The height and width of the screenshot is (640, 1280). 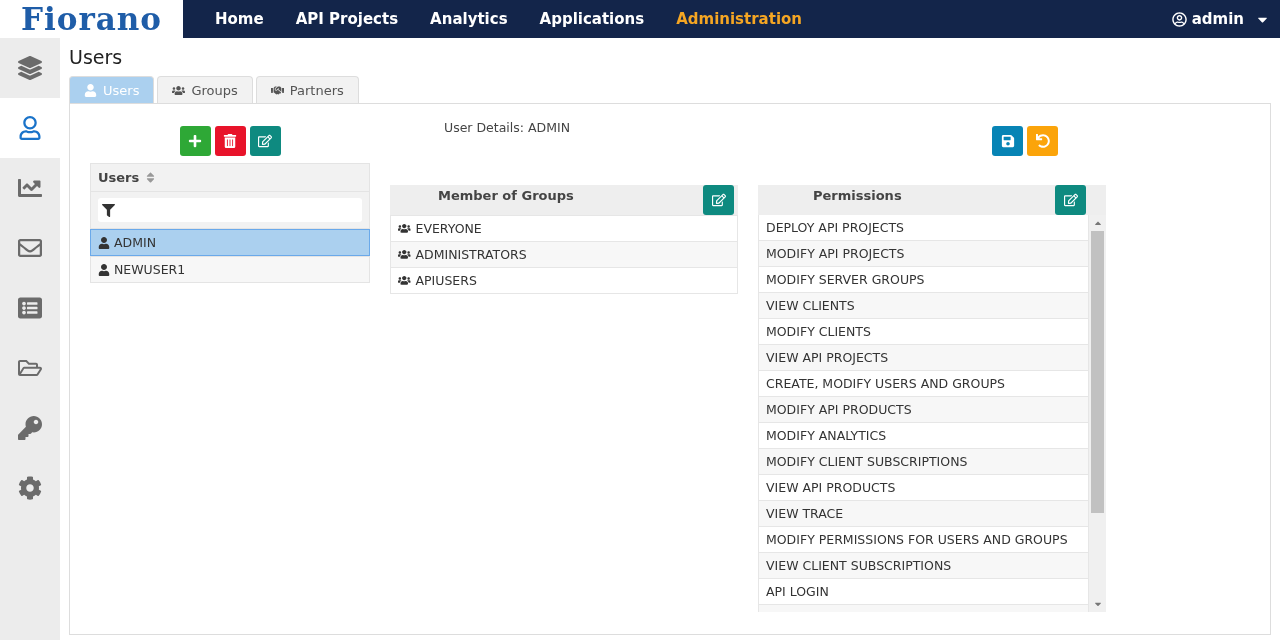 I want to click on permission-row: VIEW CLIENT SUBSCRIPTIONS, so click(x=923, y=566).